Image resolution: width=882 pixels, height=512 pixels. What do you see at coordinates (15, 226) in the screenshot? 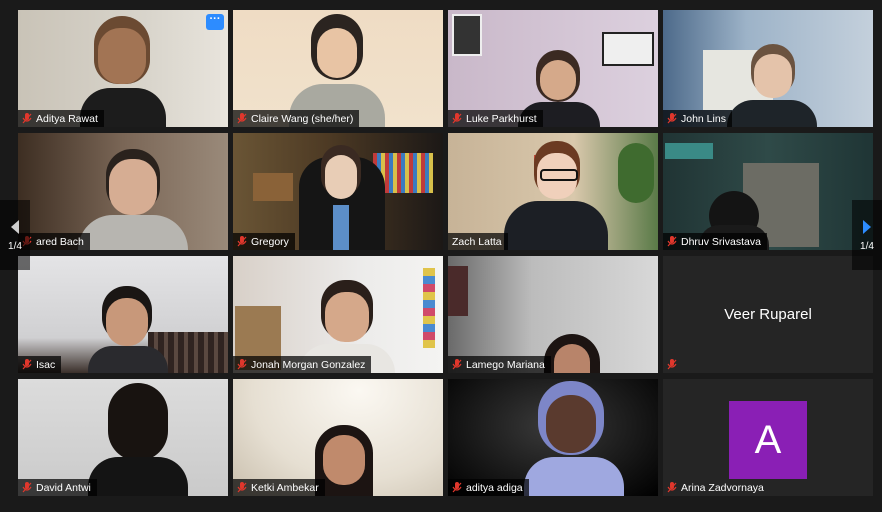
I see `chevron-left-icon` at bounding box center [15, 226].